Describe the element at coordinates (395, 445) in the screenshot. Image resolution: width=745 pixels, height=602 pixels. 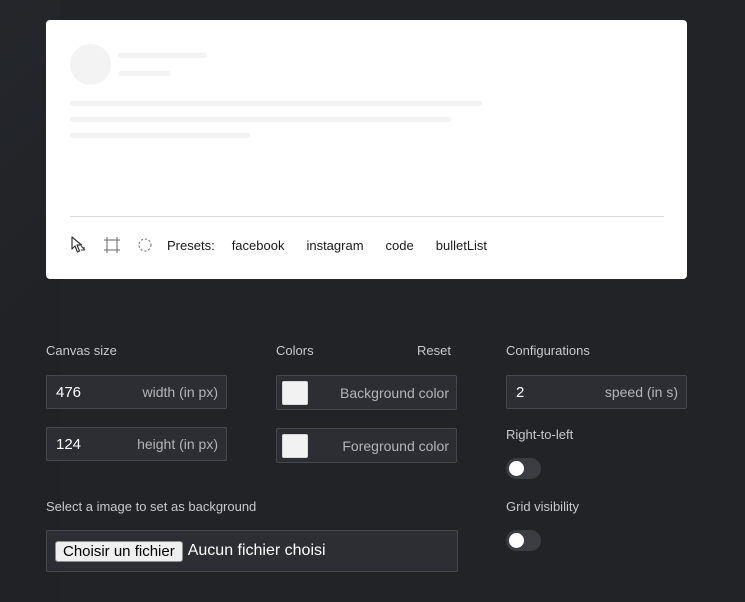
I see `foreground-color-label: Foreground color` at that location.